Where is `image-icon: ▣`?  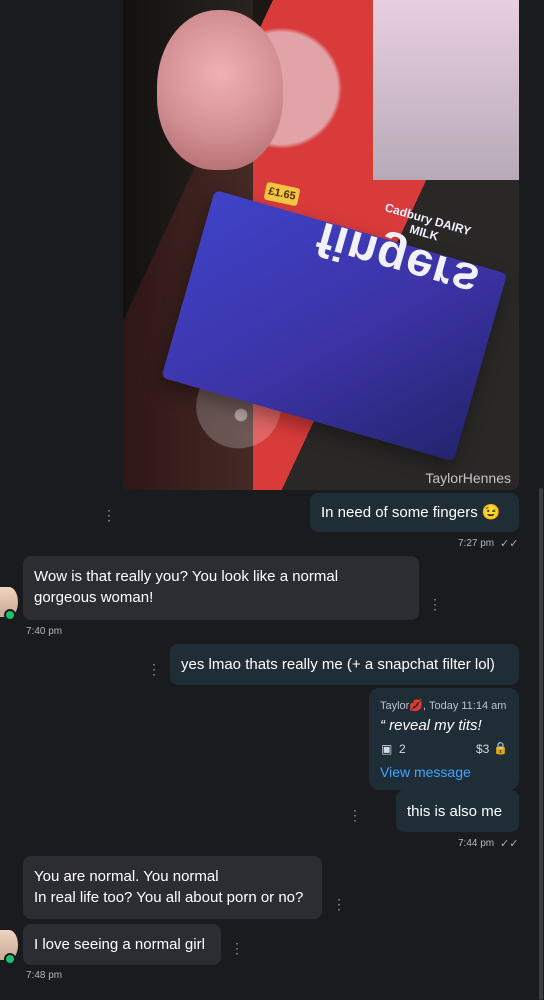 image-icon: ▣ is located at coordinates (387, 749).